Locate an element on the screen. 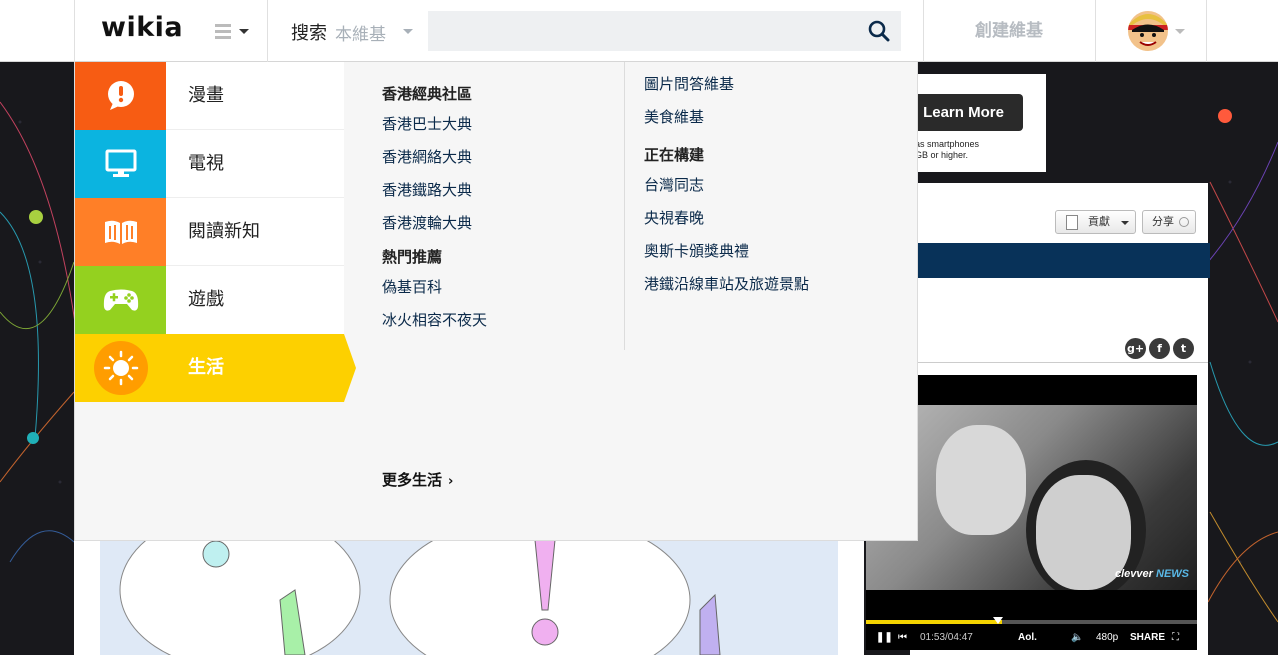 This screenshot has width=1278, height=655. menu-link: 香港巴士大典 is located at coordinates (502, 124).